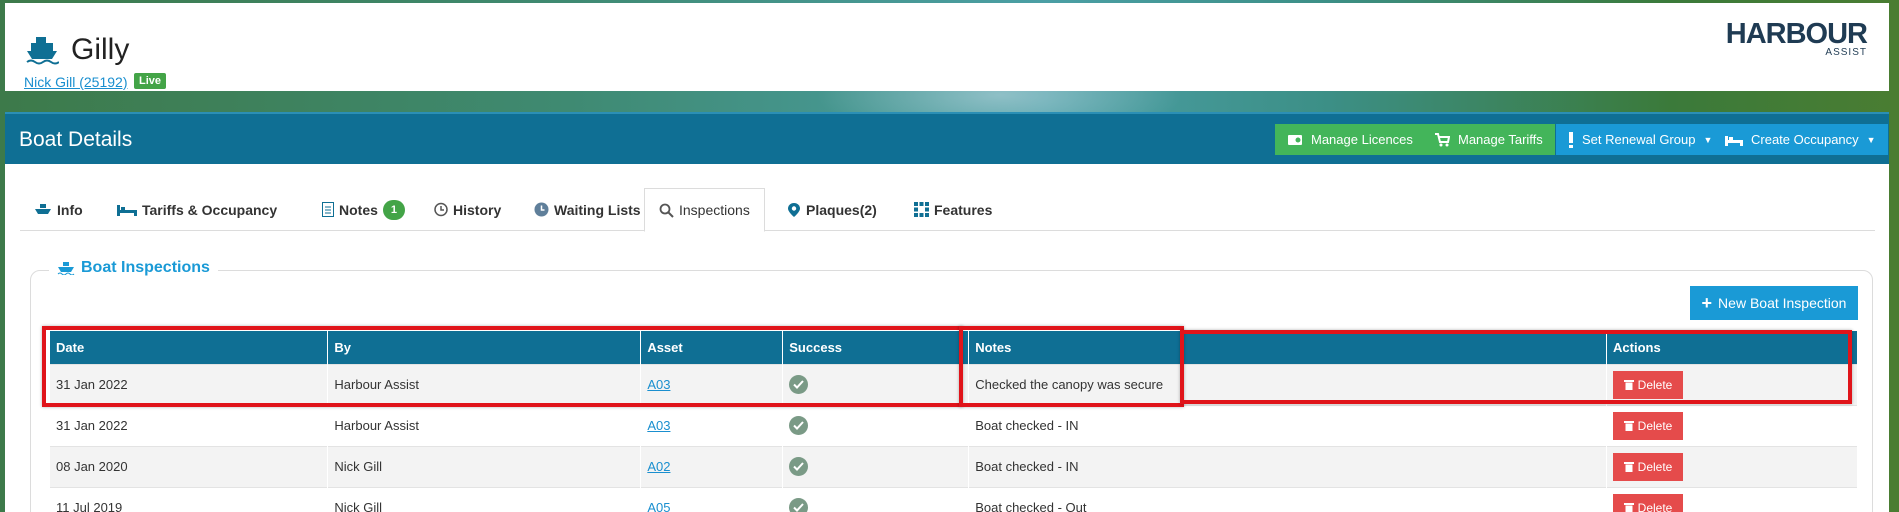  What do you see at coordinates (1288, 499) in the screenshot?
I see `notes-cell: Boat checked - Out` at bounding box center [1288, 499].